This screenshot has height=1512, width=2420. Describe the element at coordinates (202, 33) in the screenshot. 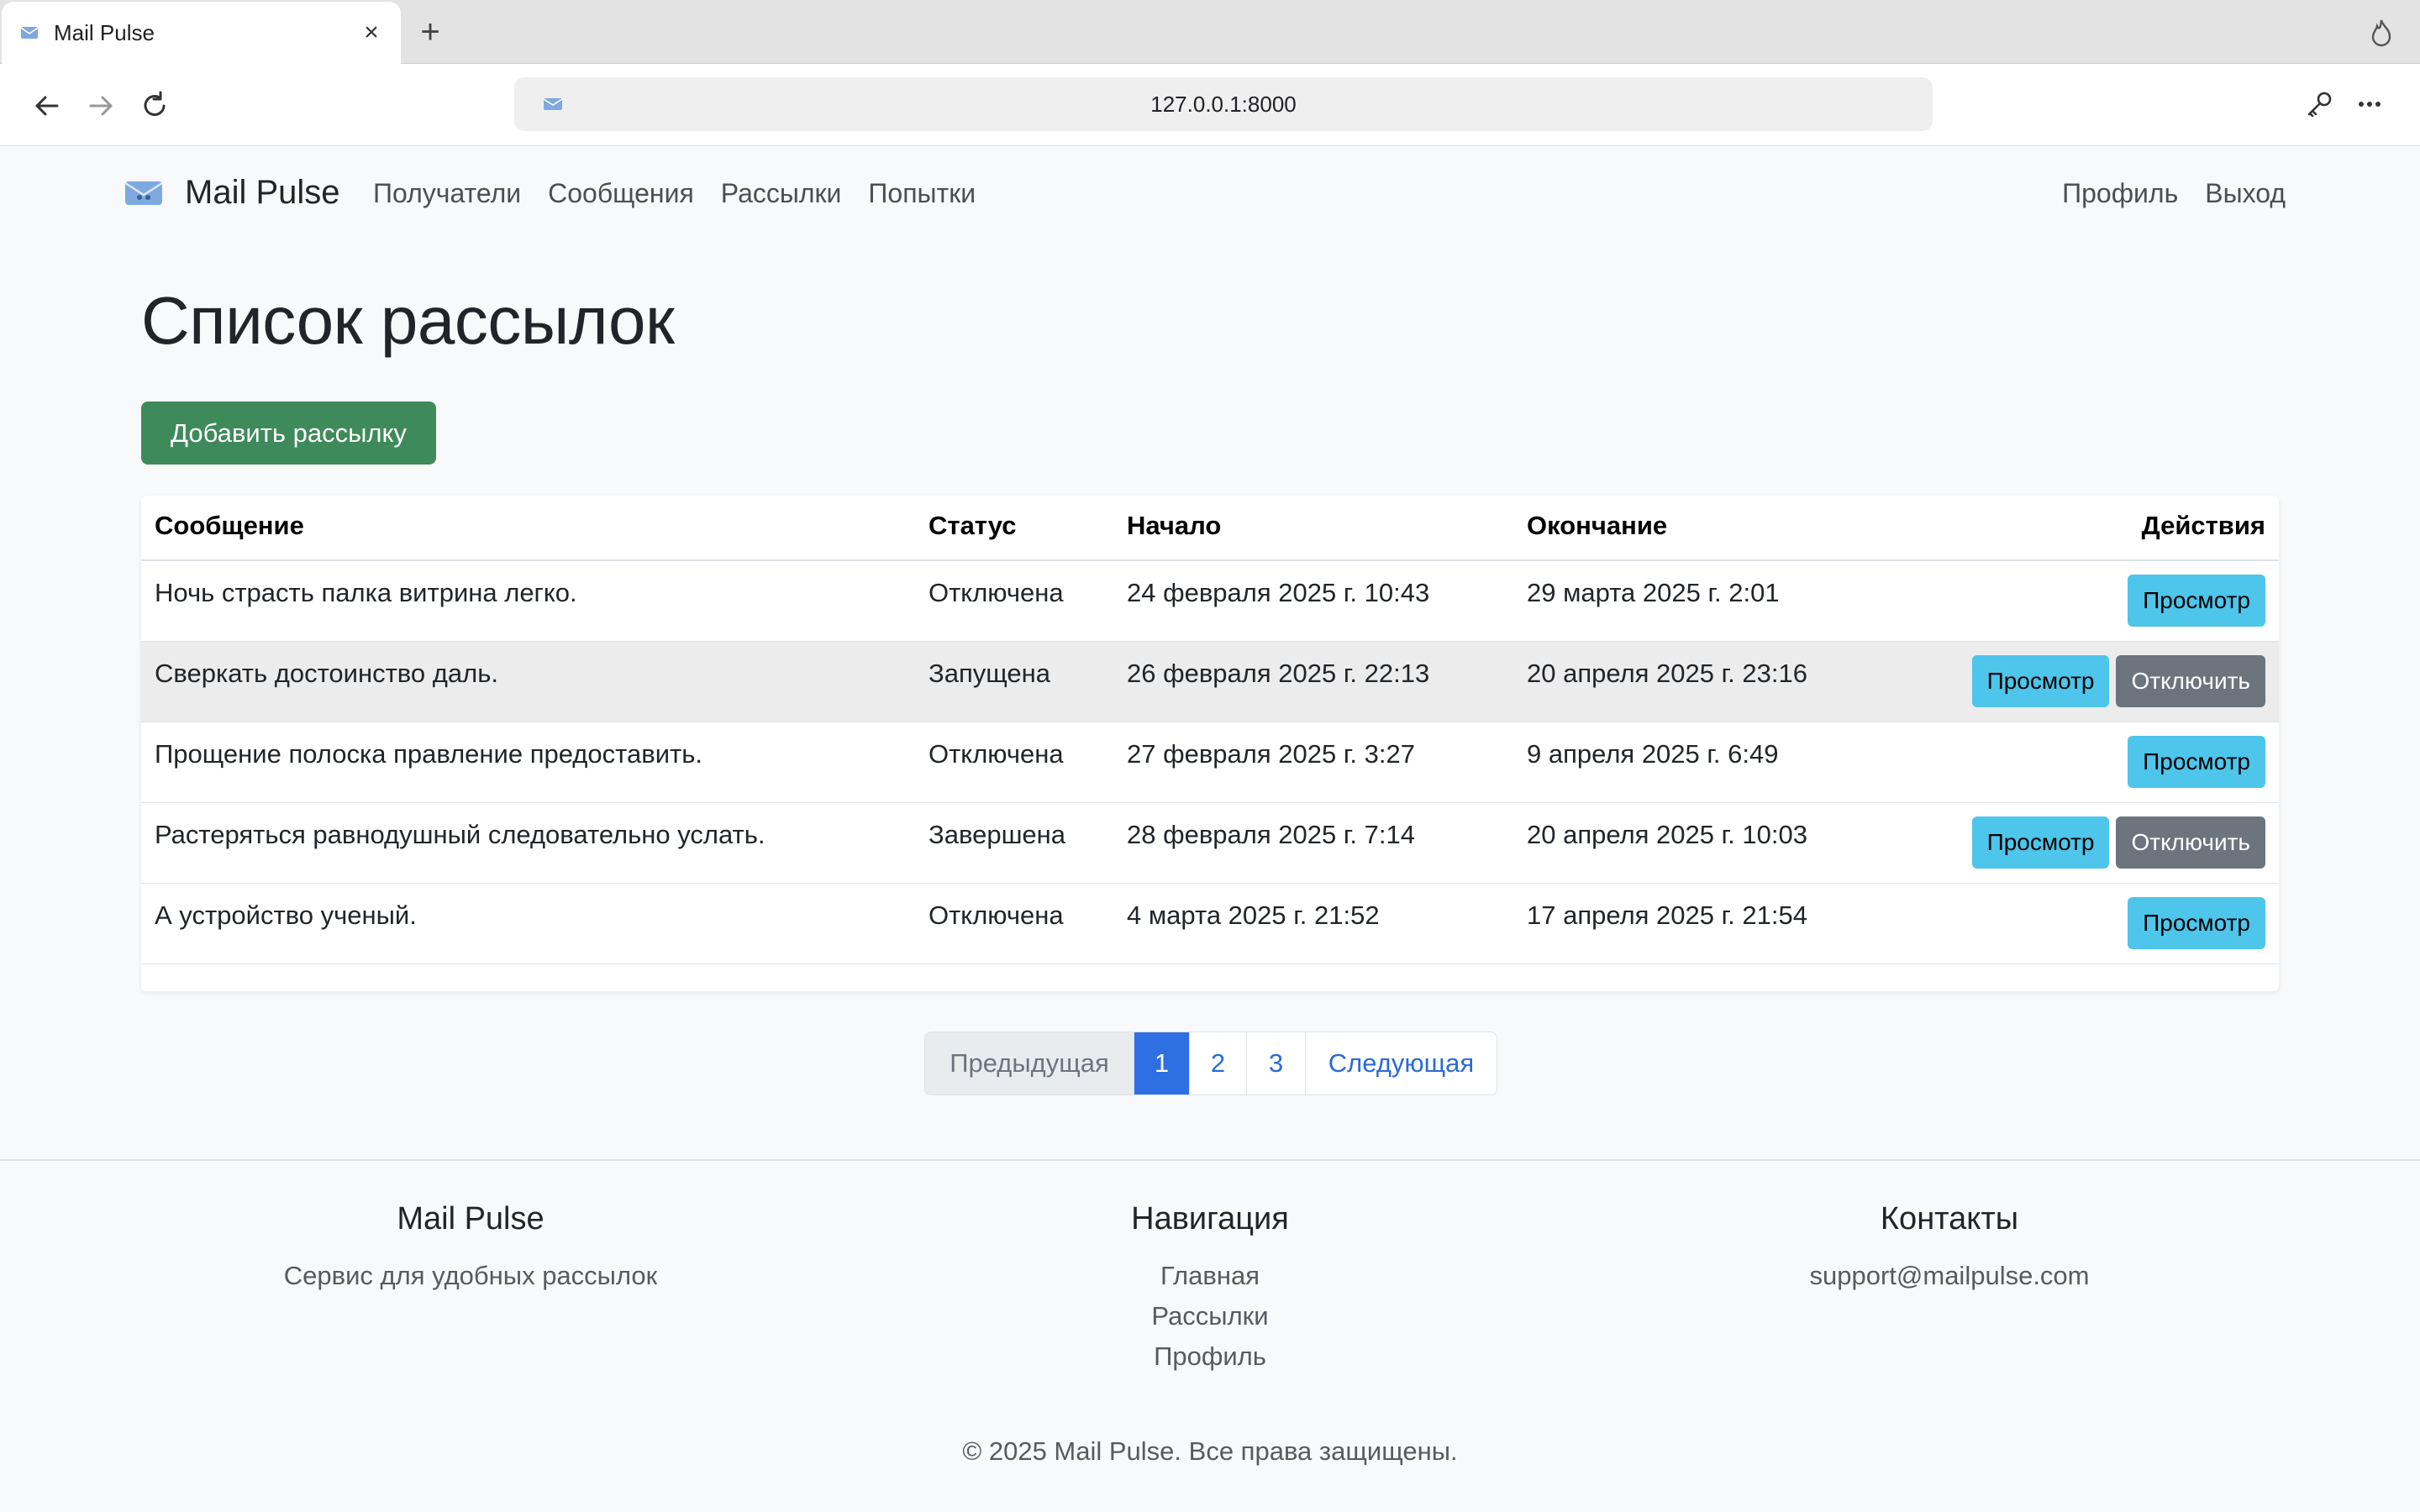

I see `browser-tab: Mail Pulse ×` at that location.